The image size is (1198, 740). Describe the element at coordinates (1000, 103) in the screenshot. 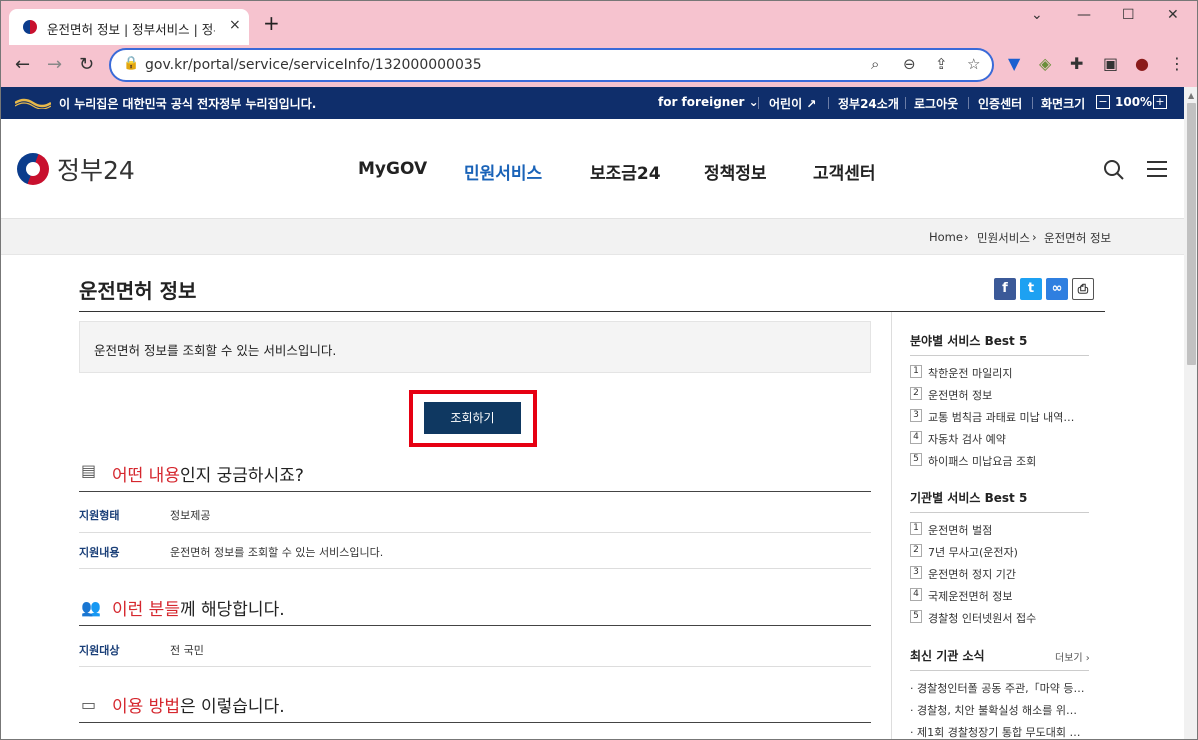

I see `cert-center-link: 인증센터` at that location.